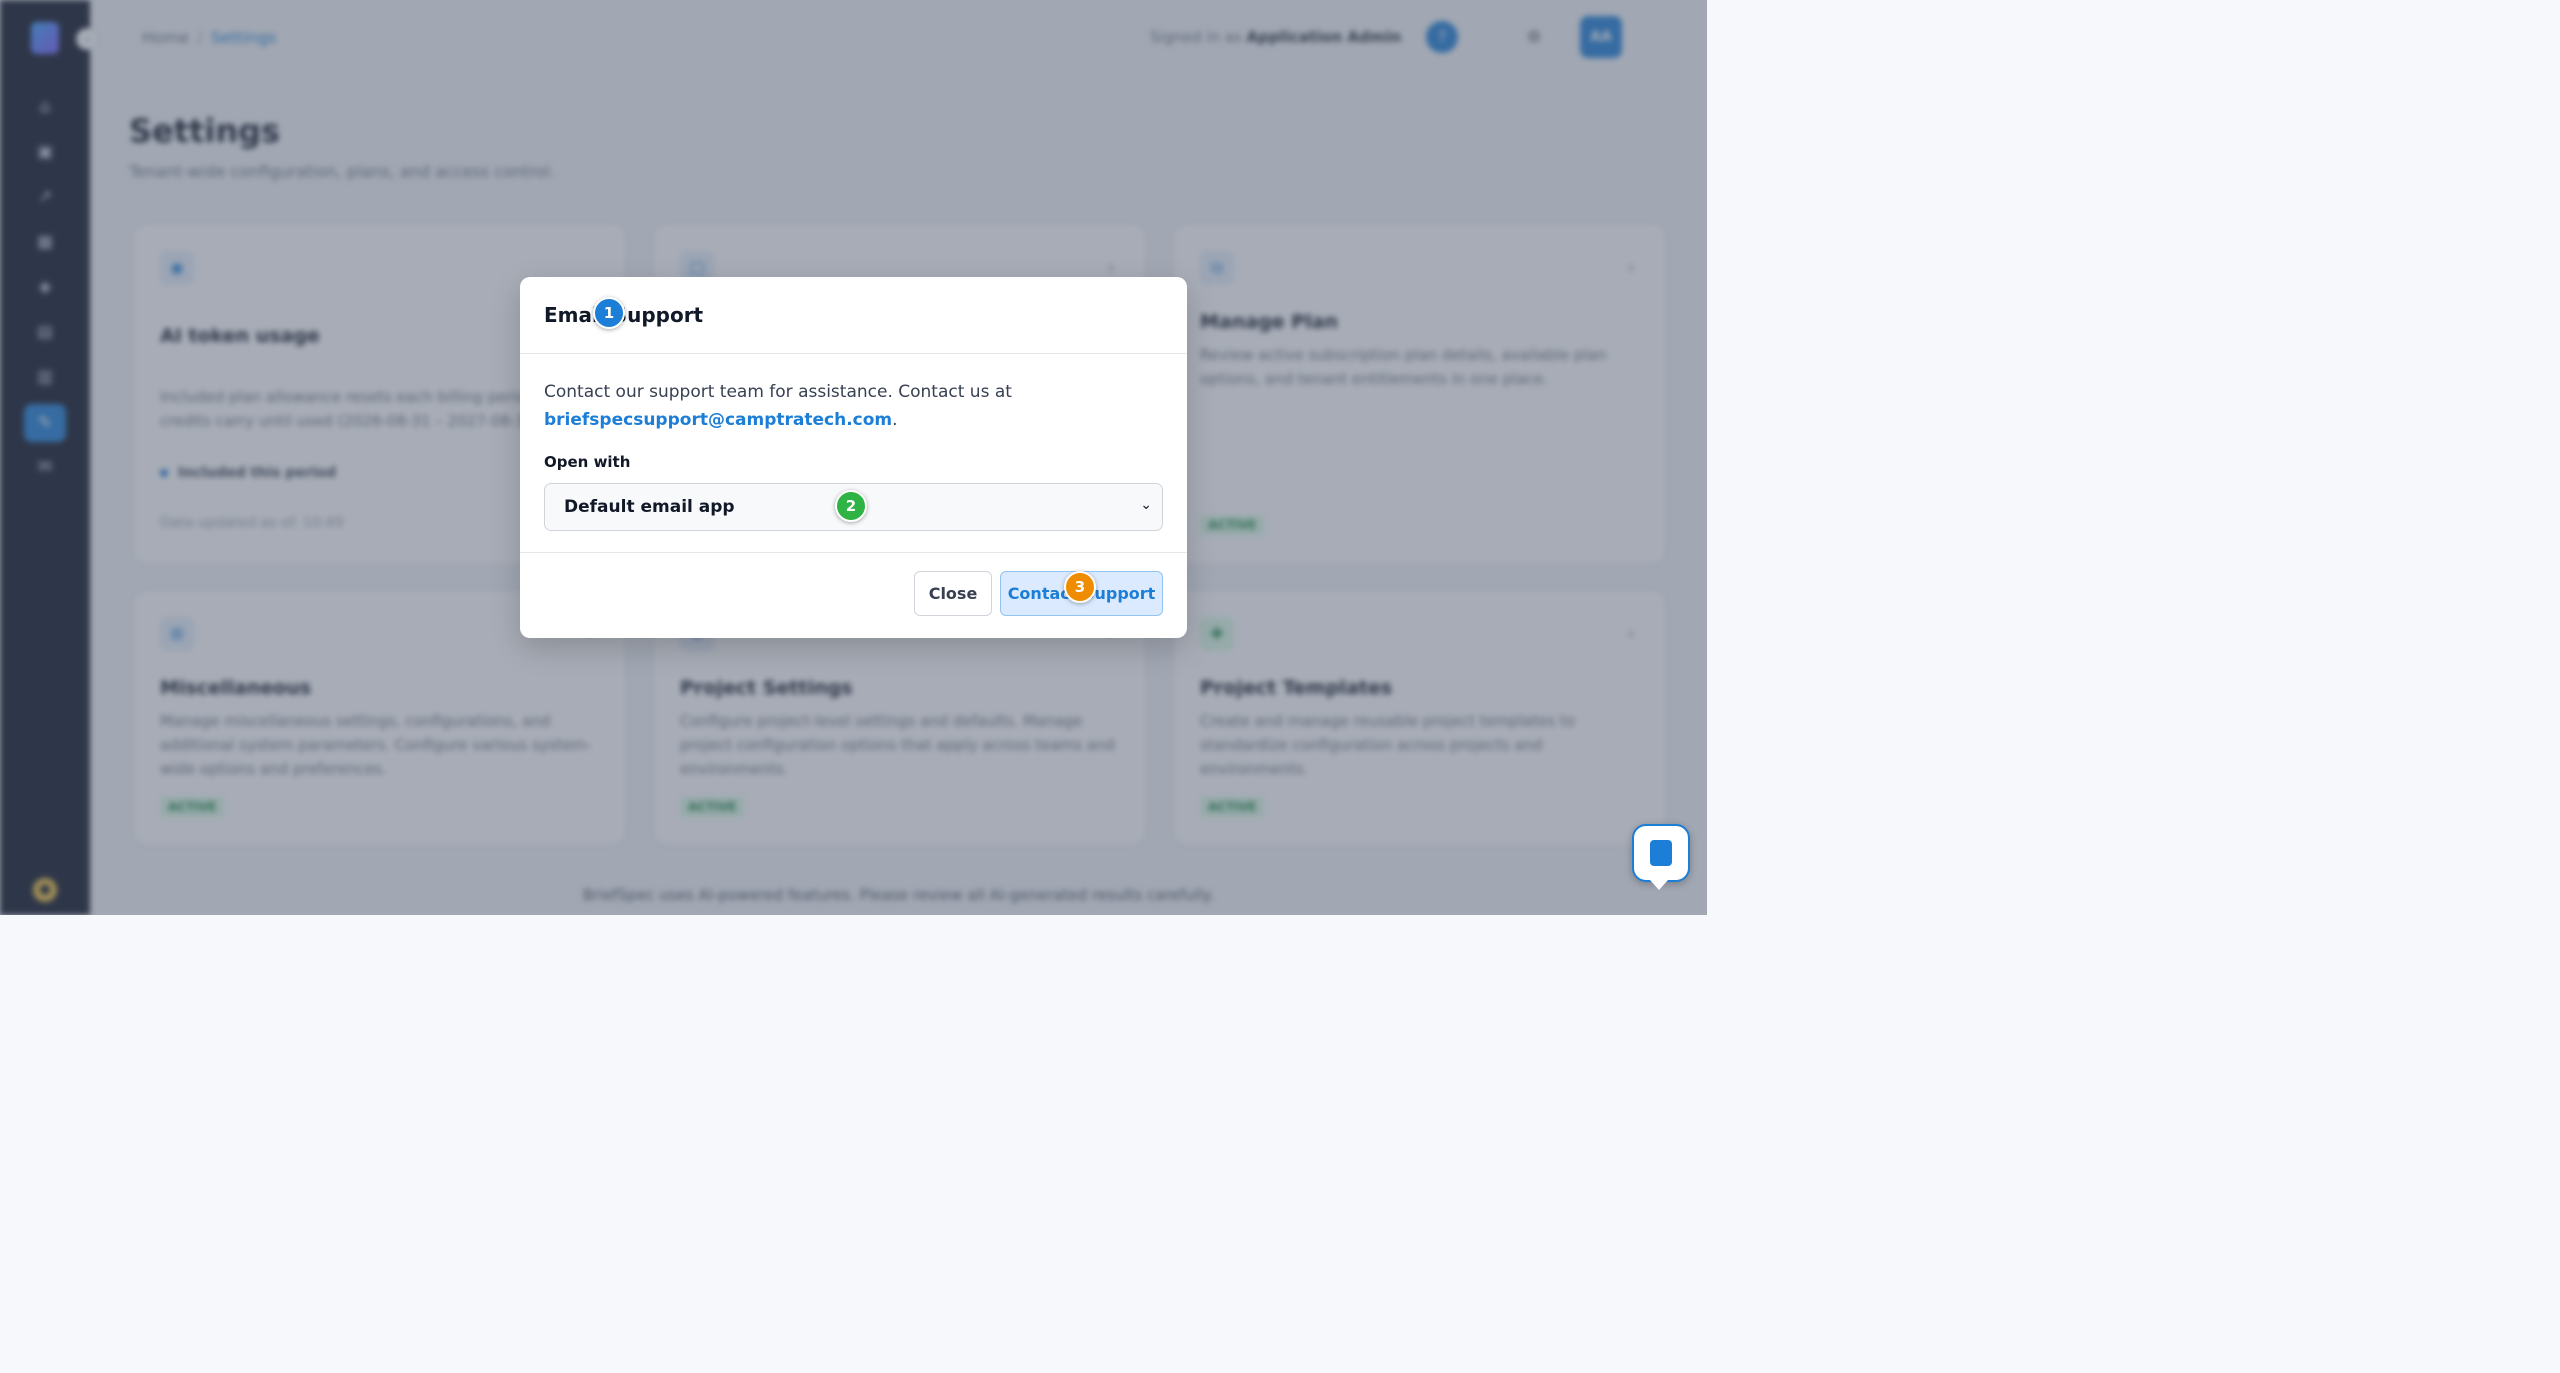  What do you see at coordinates (851, 506) in the screenshot?
I see `step-marker-2: 2` at bounding box center [851, 506].